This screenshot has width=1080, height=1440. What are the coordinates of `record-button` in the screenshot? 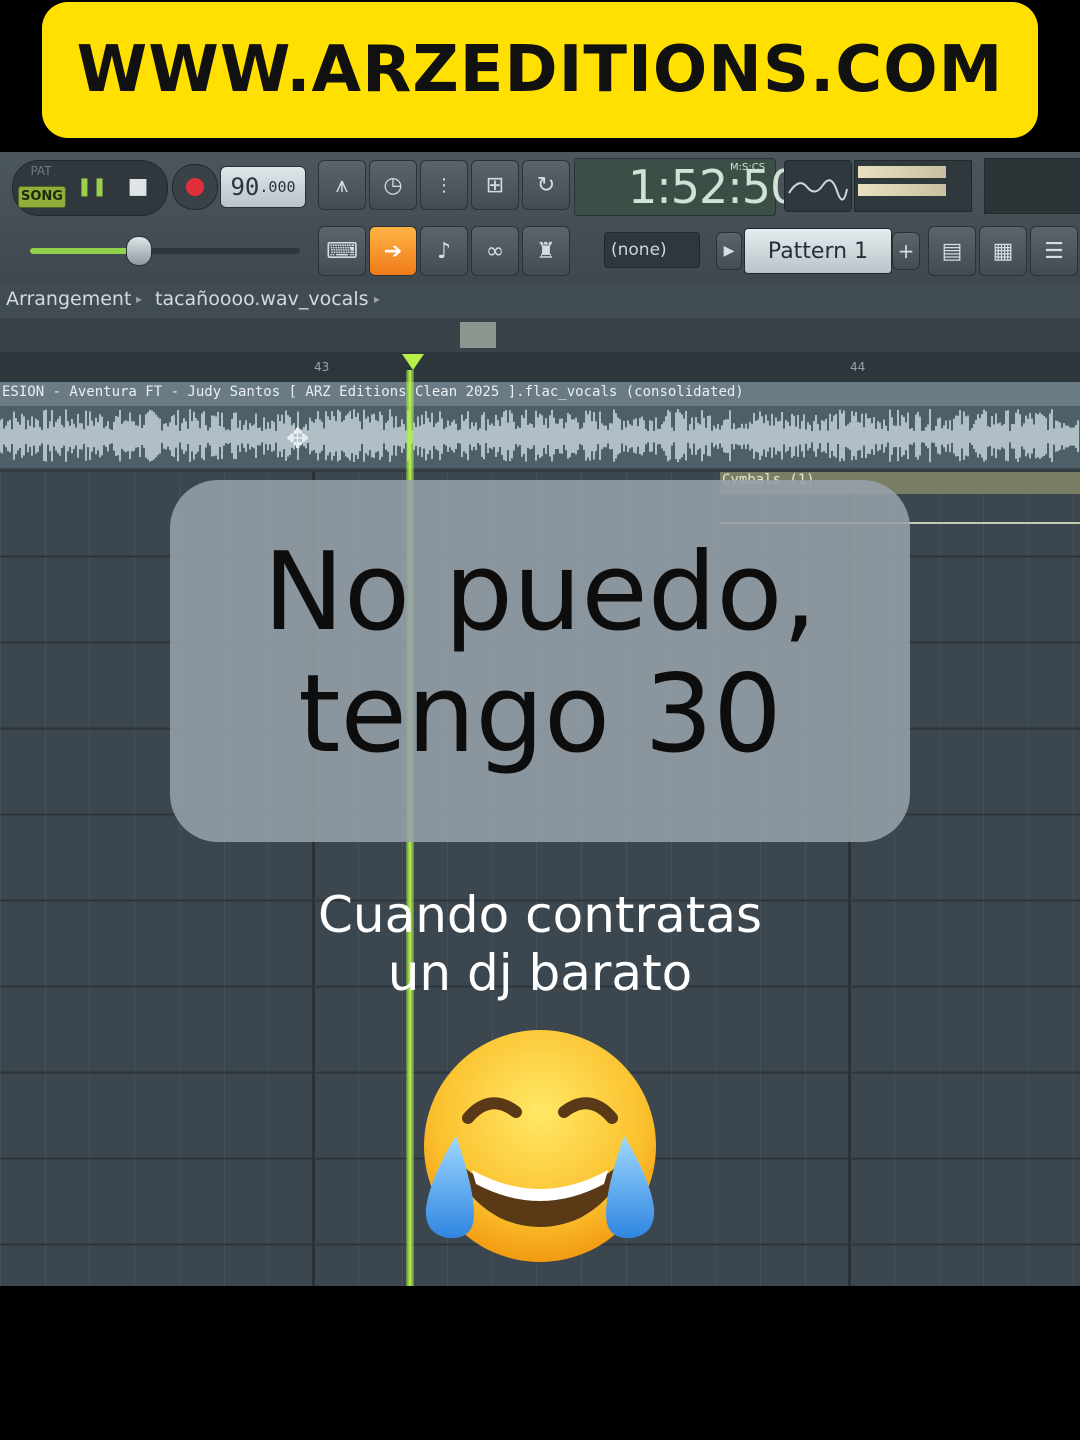 It's located at (195, 187).